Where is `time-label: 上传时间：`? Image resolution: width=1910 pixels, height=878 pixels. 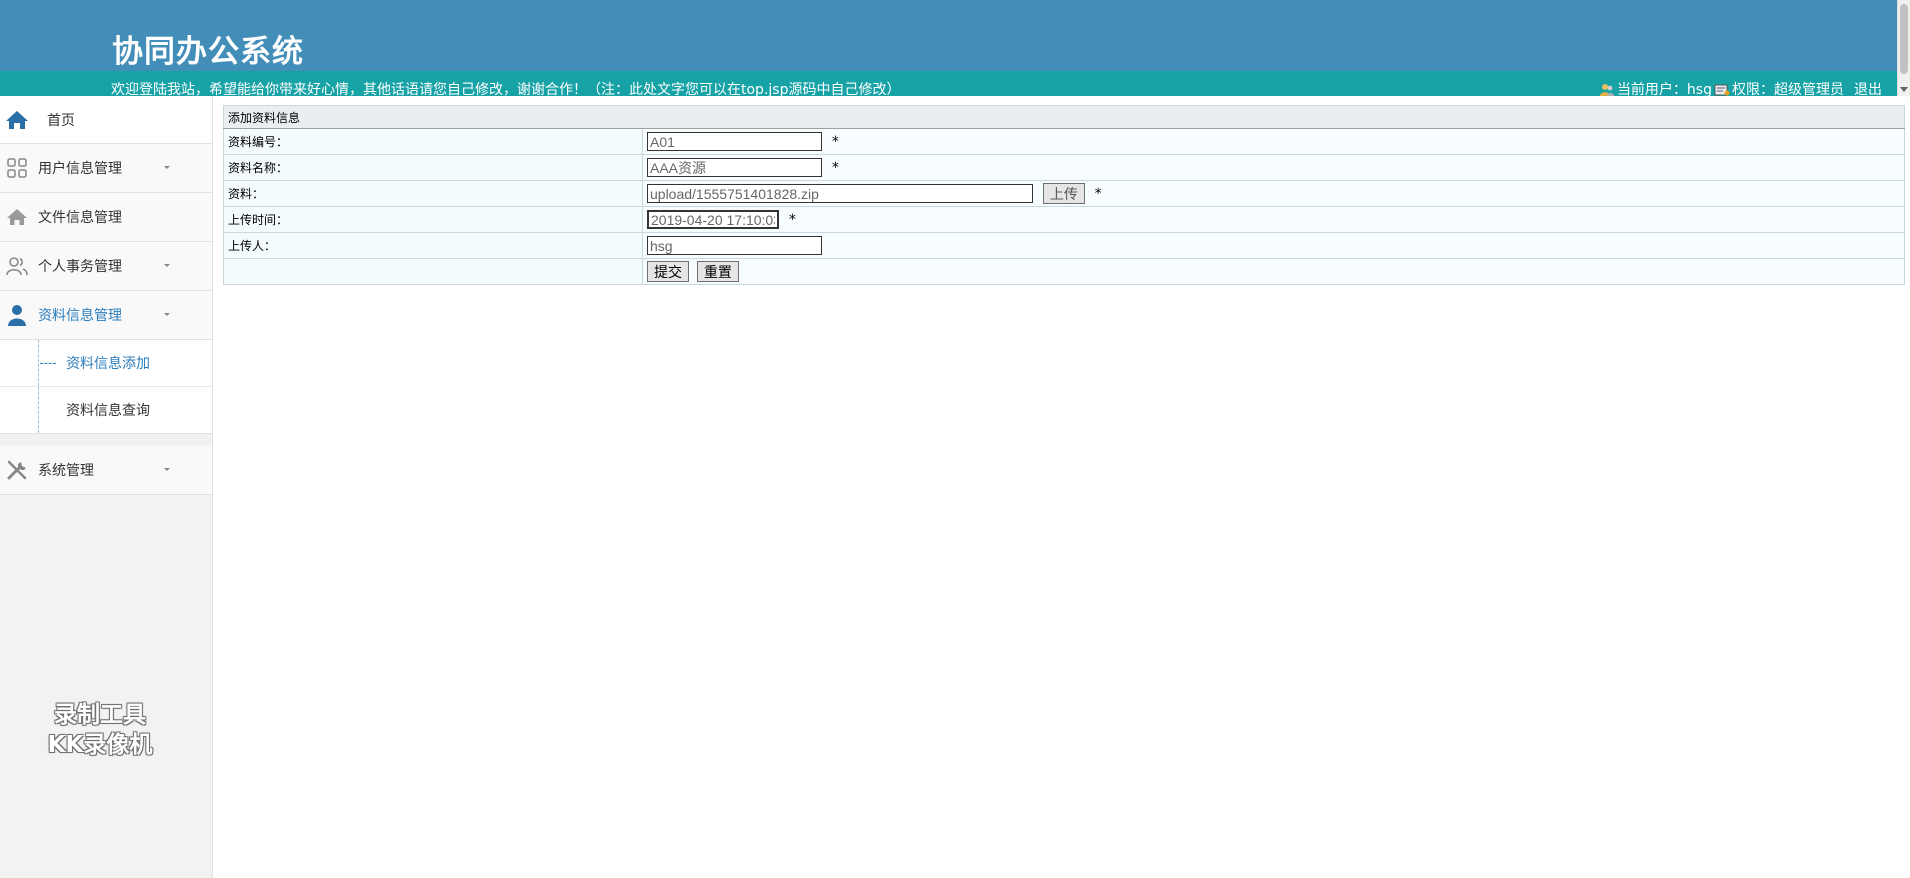 time-label: 上传时间： is located at coordinates (433, 219).